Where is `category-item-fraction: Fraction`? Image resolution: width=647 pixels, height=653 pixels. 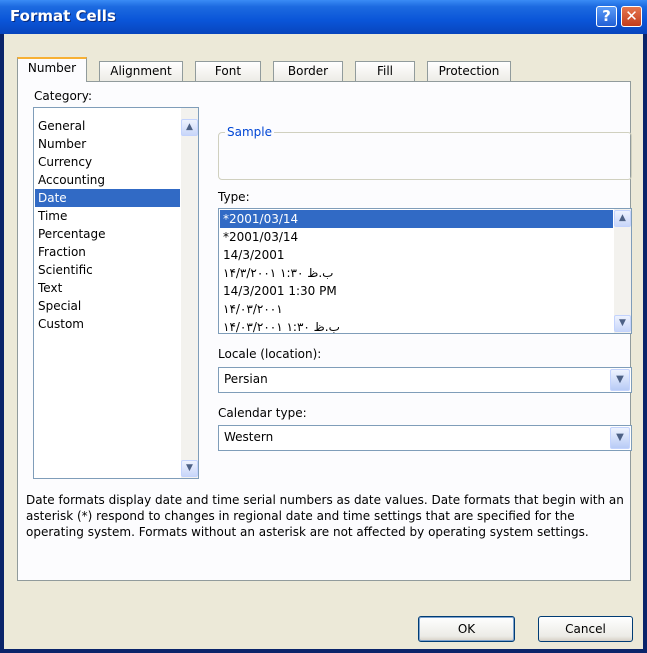 category-item-fraction: Fraction is located at coordinates (107, 252).